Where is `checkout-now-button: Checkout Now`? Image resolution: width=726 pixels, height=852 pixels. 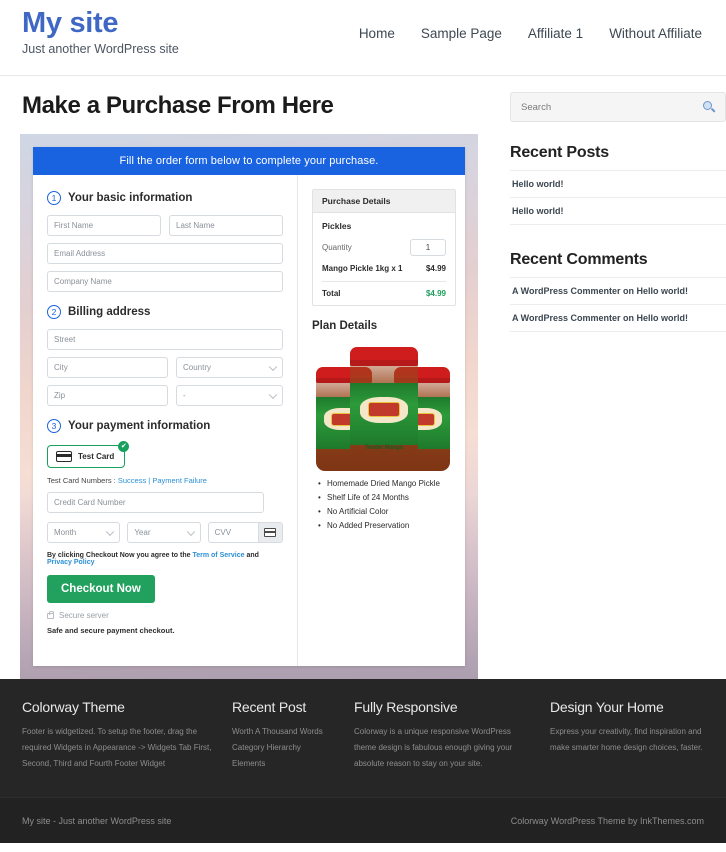 checkout-now-button: Checkout Now is located at coordinates (101, 589).